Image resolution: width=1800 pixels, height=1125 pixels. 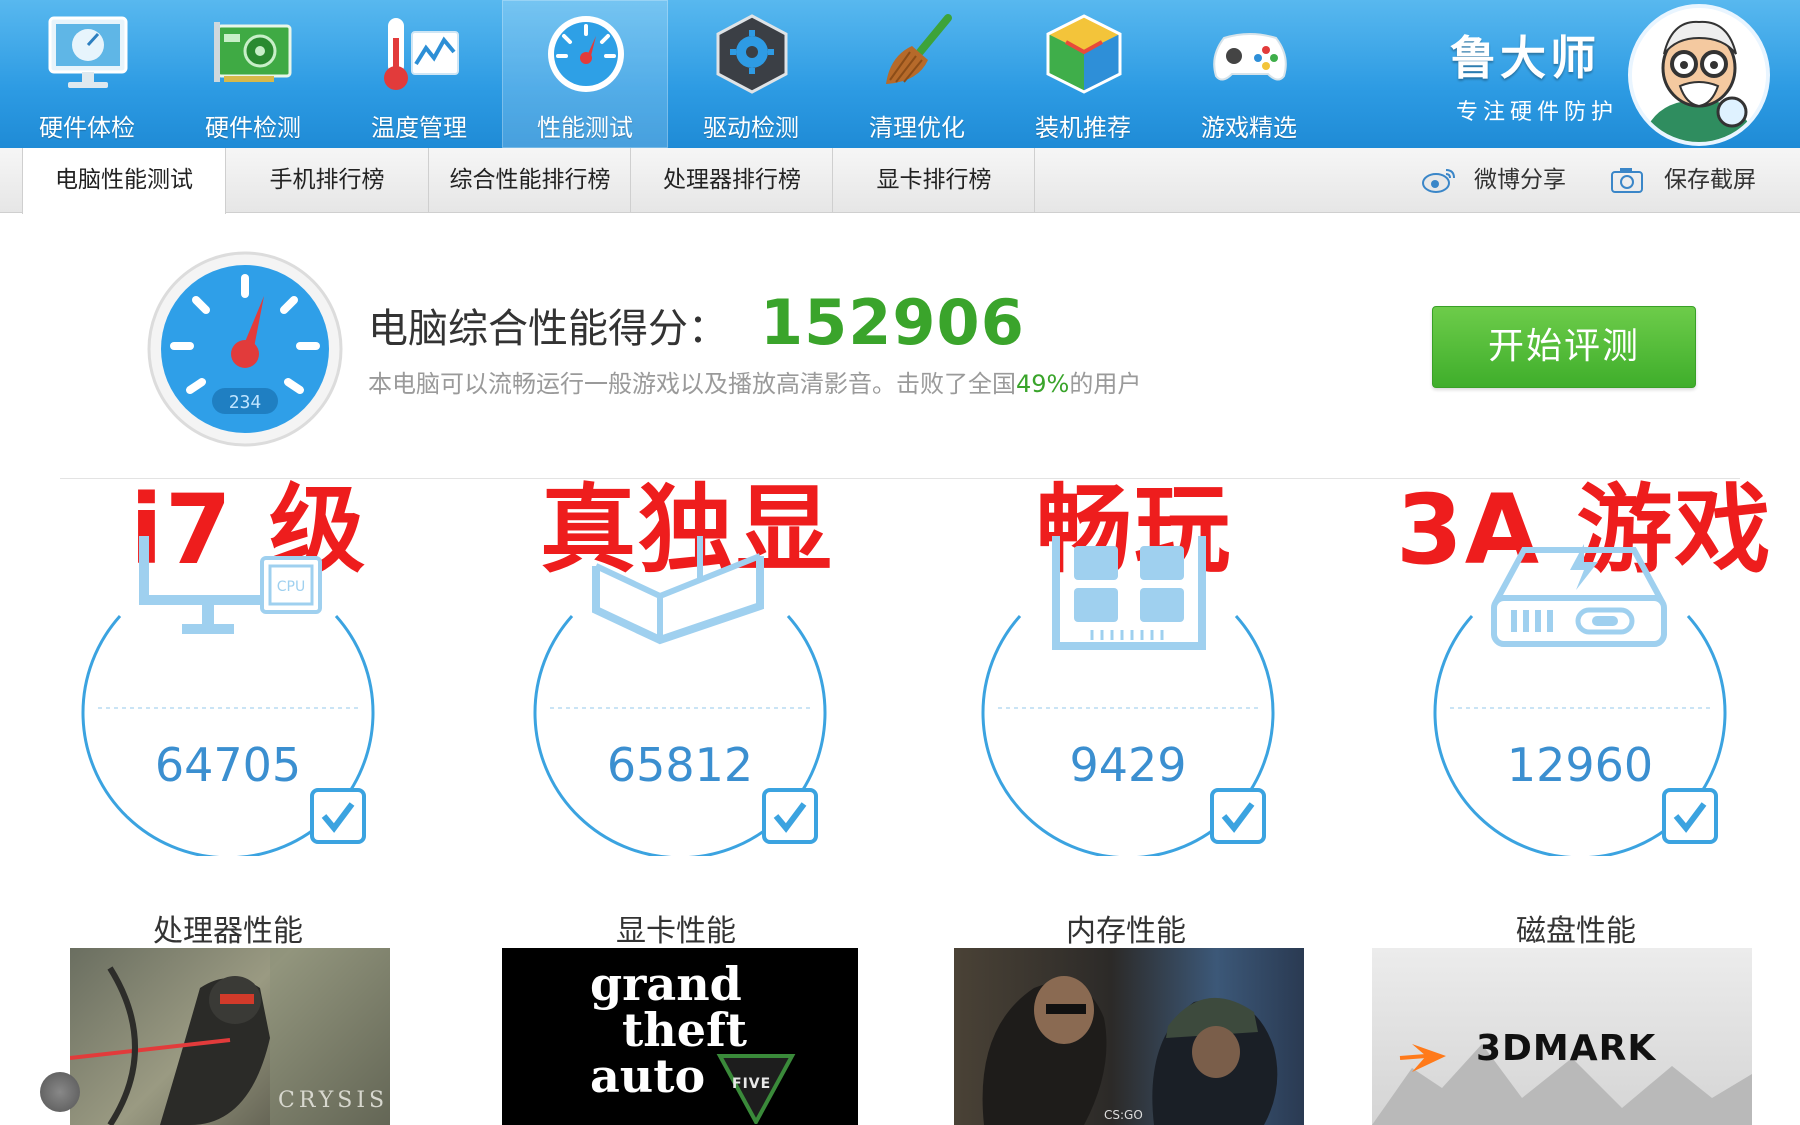 I want to click on tool-hardware-checkup: 硬件体检, so click(x=87, y=74).